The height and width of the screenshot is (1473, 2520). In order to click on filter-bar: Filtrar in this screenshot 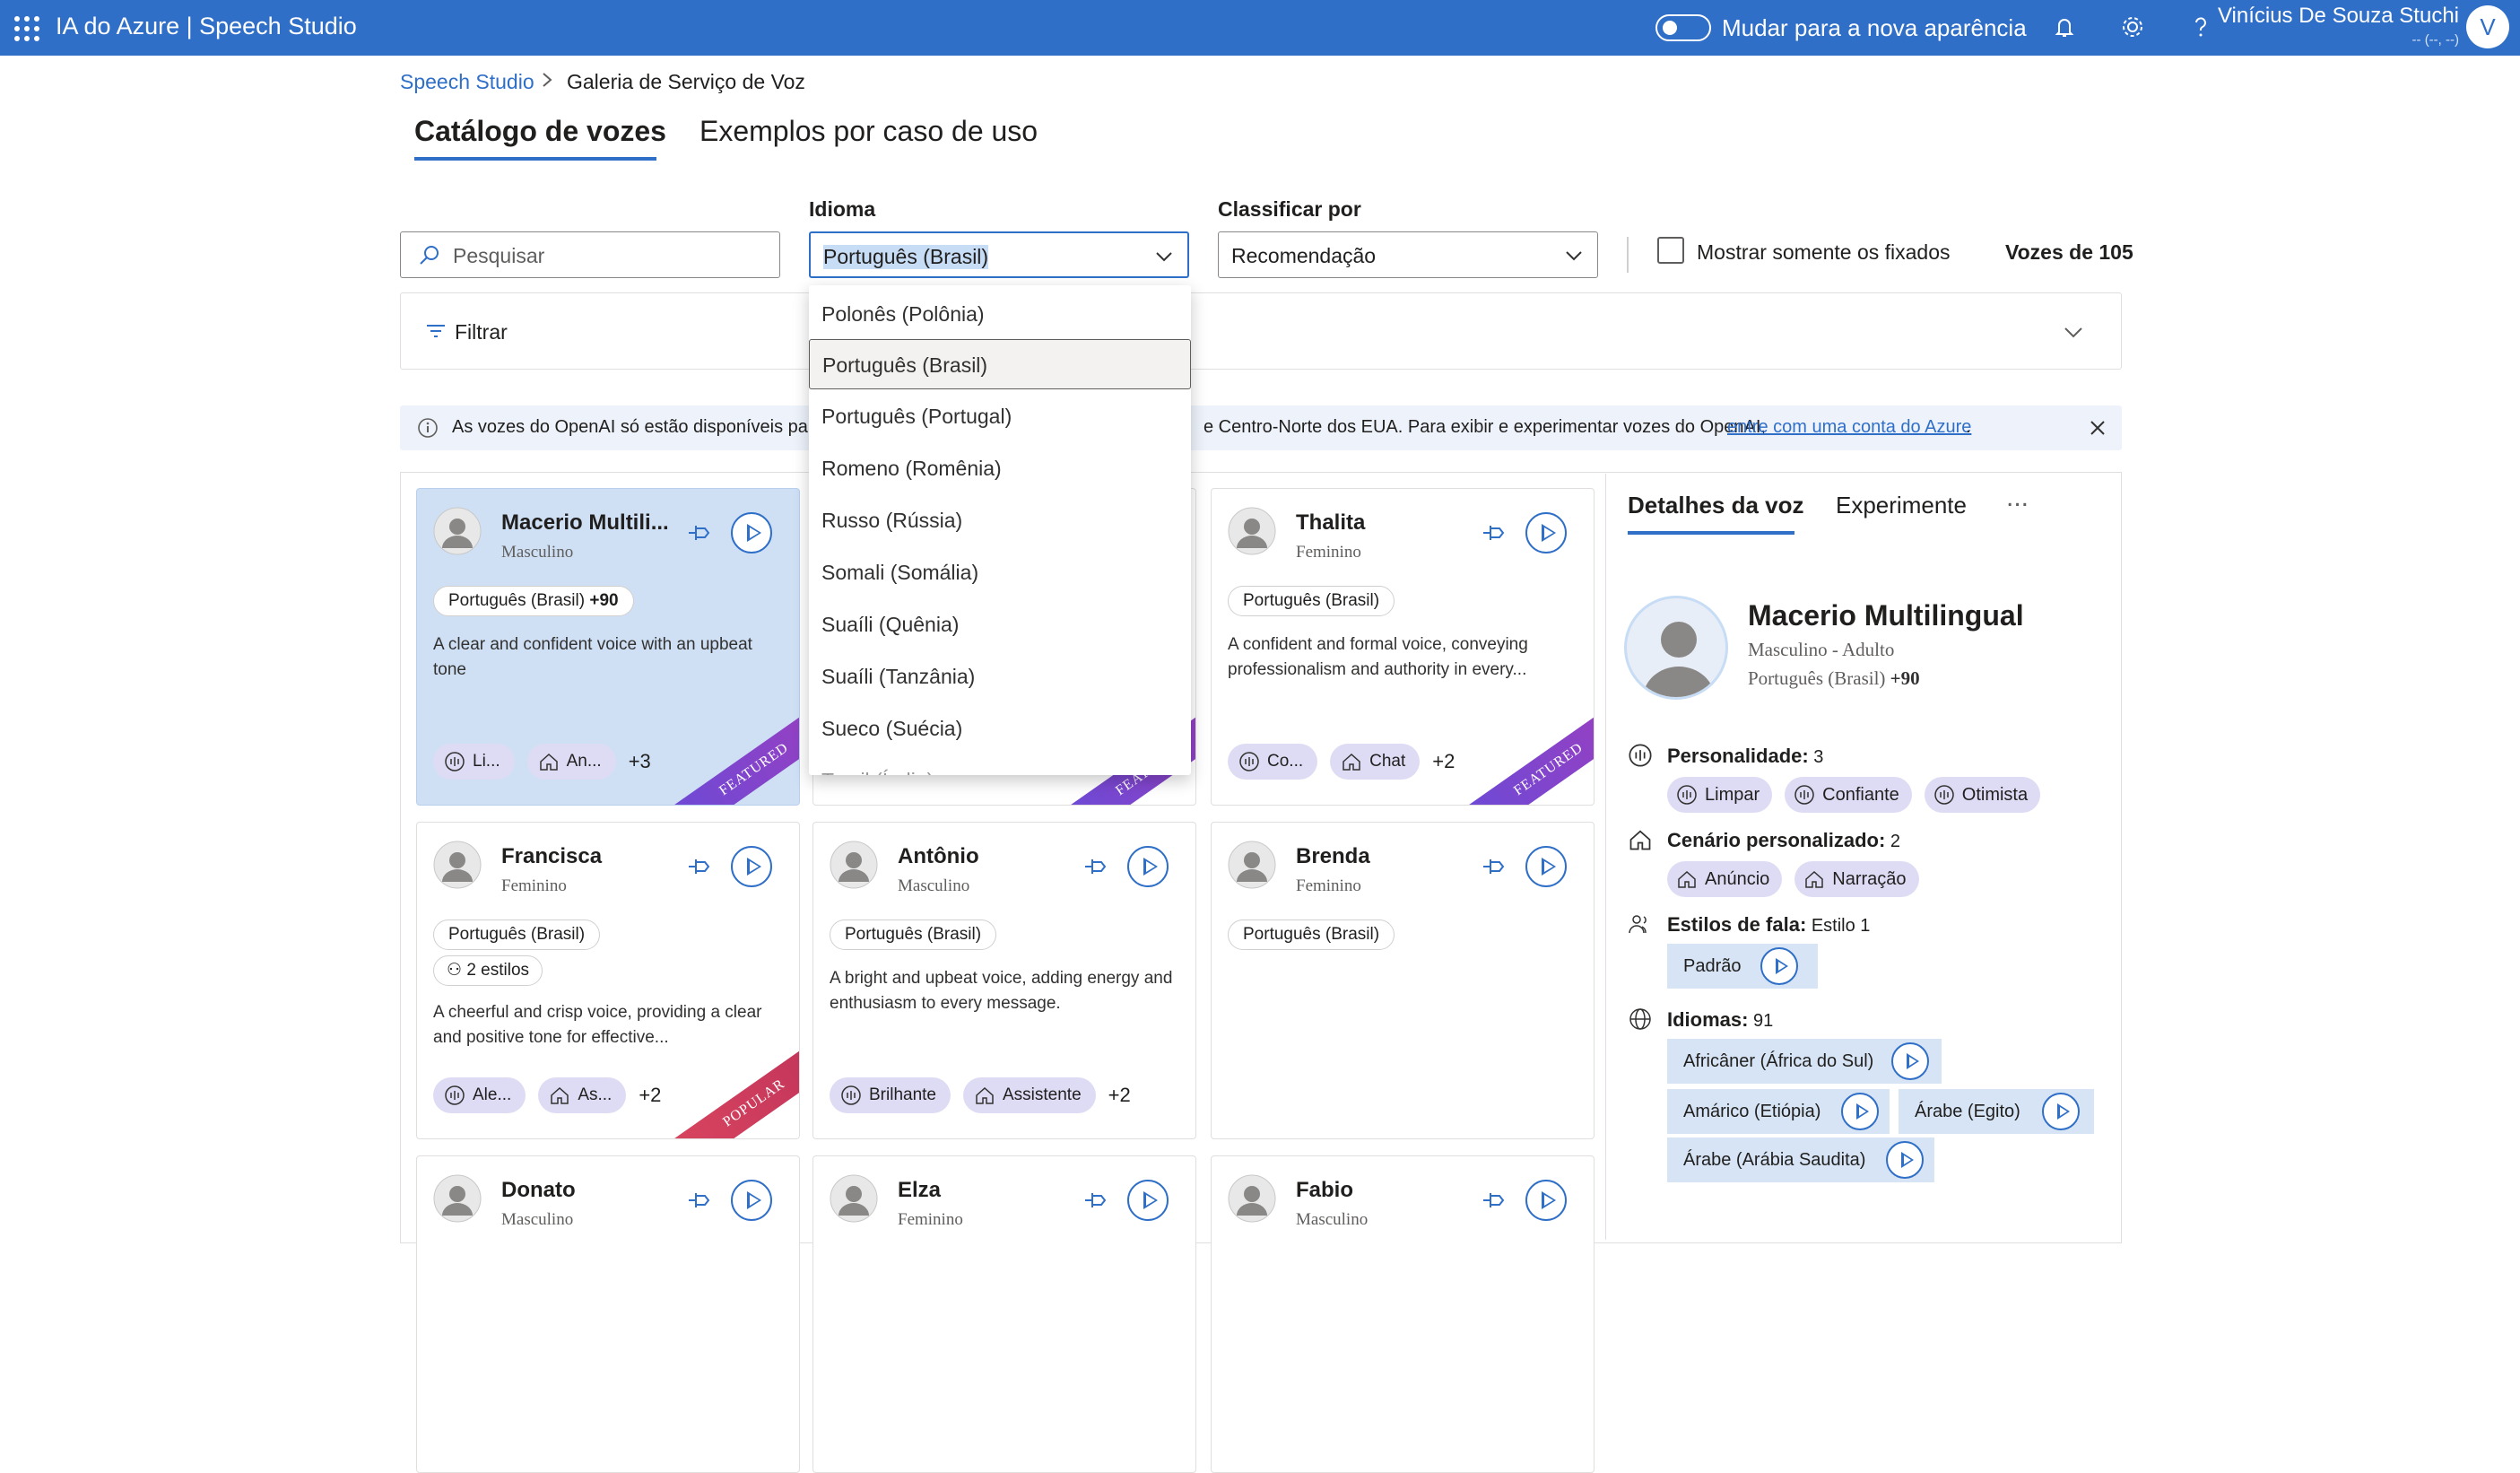, I will do `click(1261, 331)`.